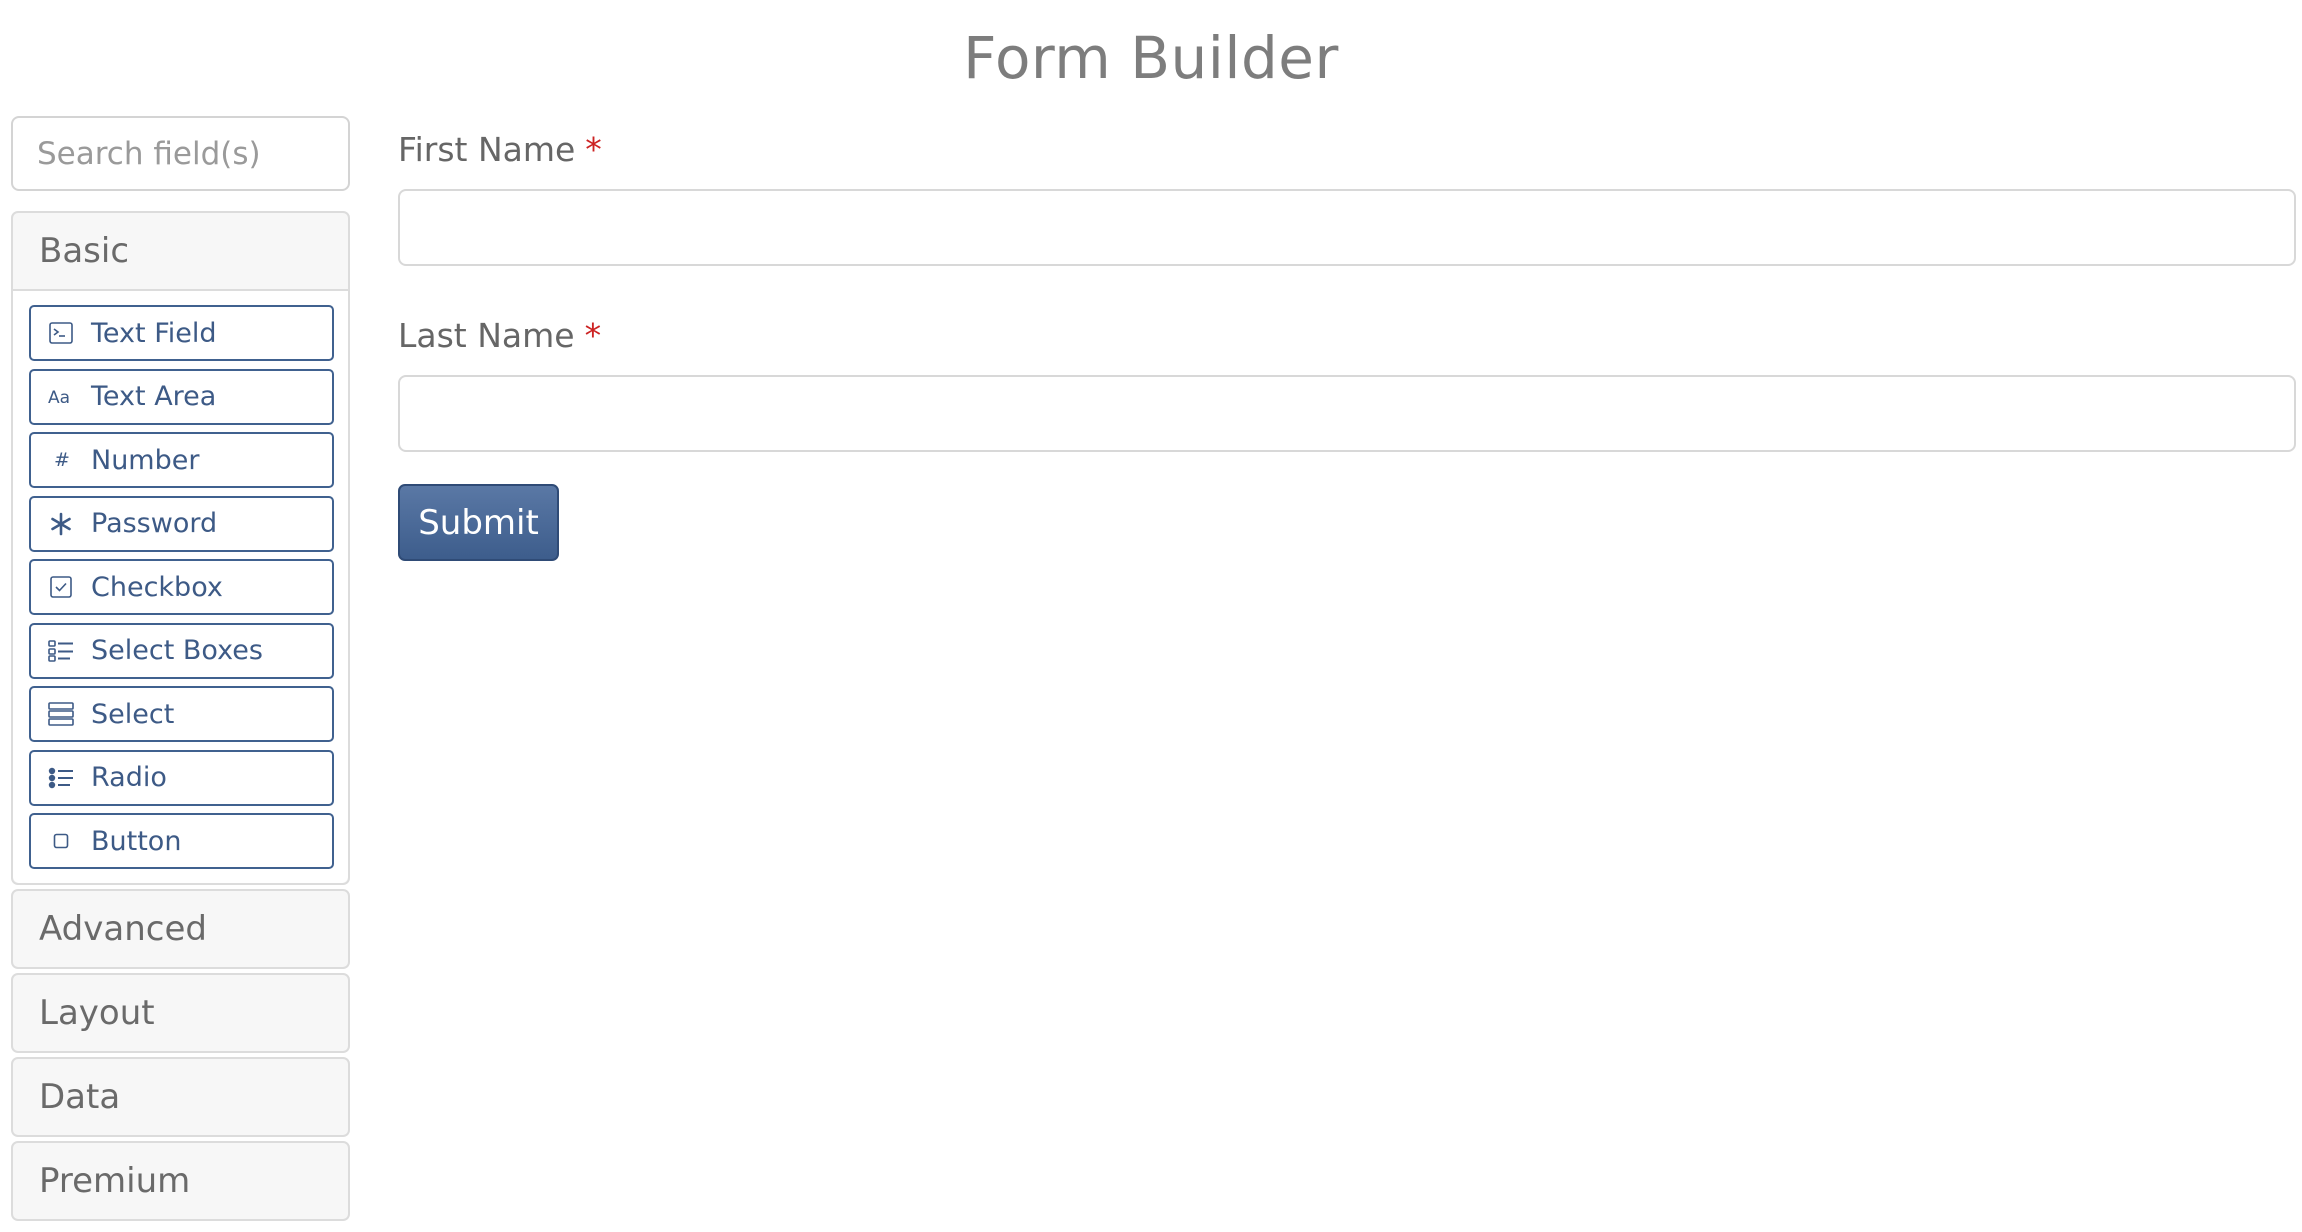 The image size is (2302, 1232). Describe the element at coordinates (133, 714) in the screenshot. I see `component-label: Select` at that location.